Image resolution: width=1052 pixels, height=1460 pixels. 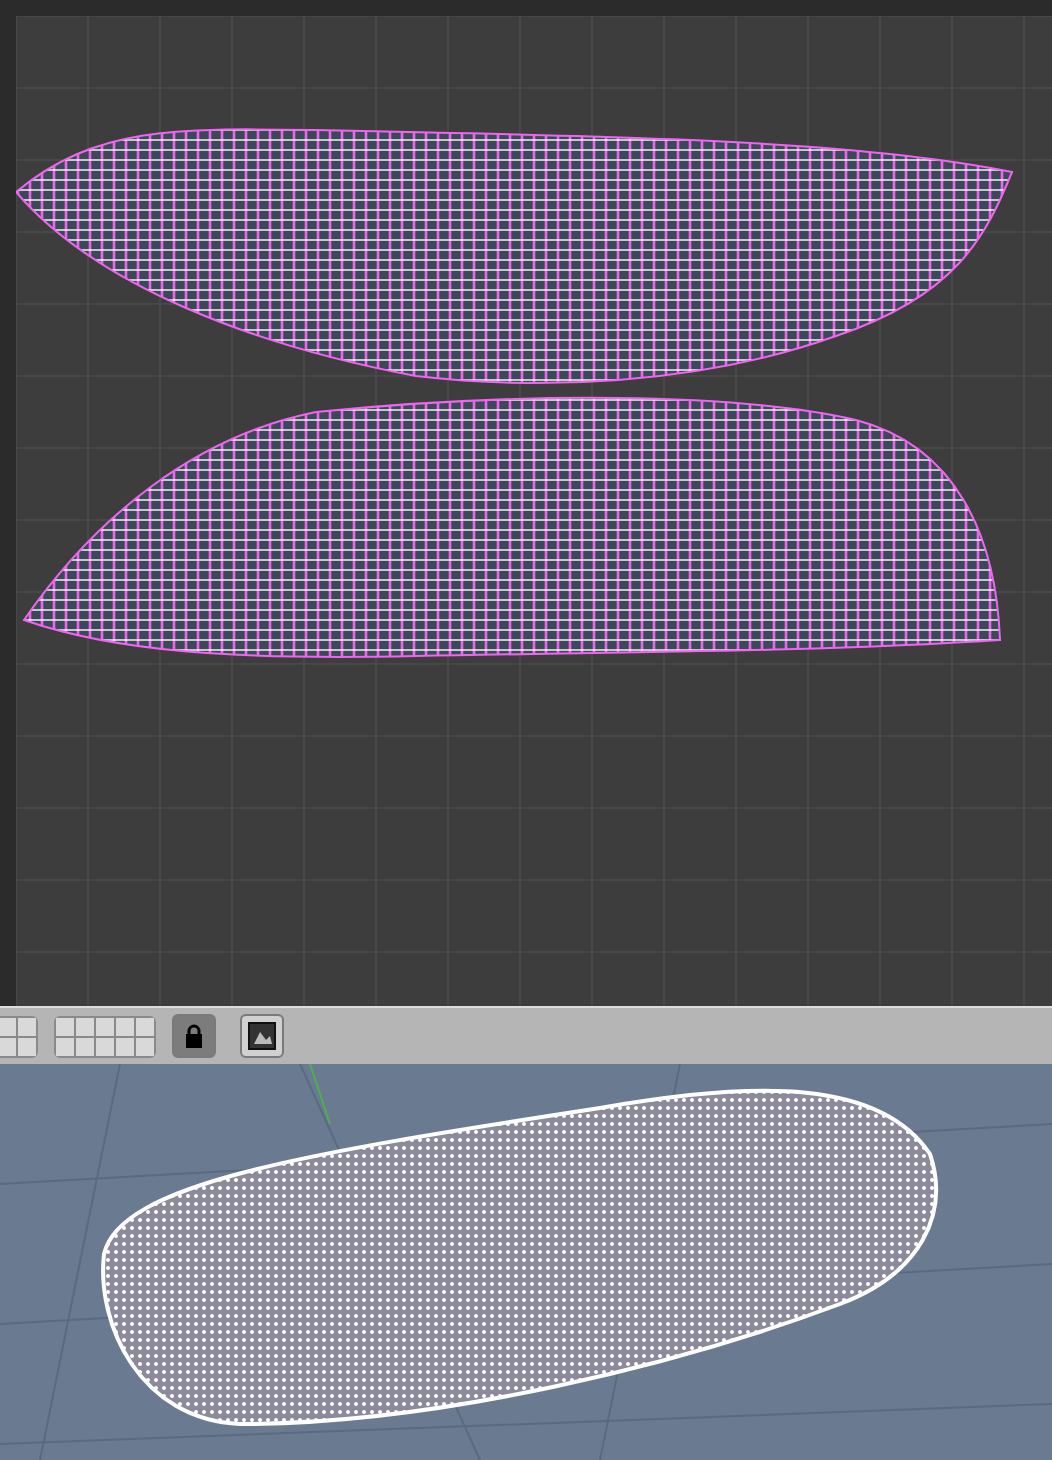 I want to click on picture-icon, so click(x=262, y=1036).